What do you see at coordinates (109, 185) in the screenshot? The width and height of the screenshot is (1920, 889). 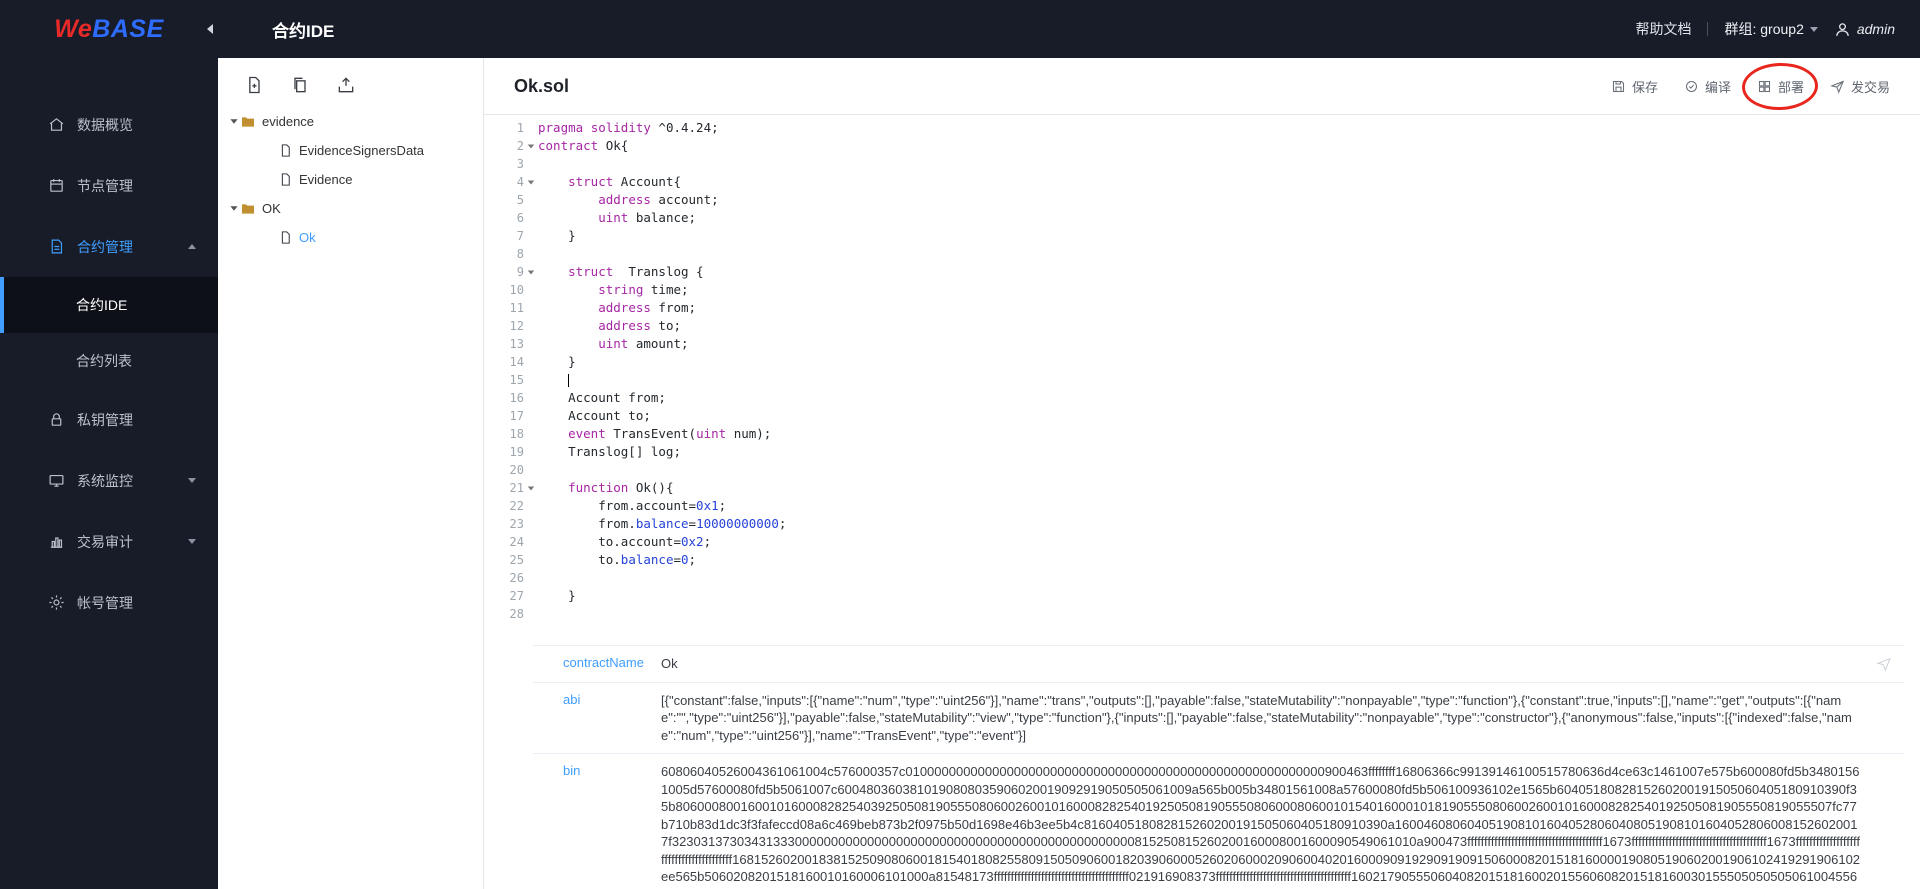 I see `sidebar-item-node-mgmt: 节点管理` at bounding box center [109, 185].